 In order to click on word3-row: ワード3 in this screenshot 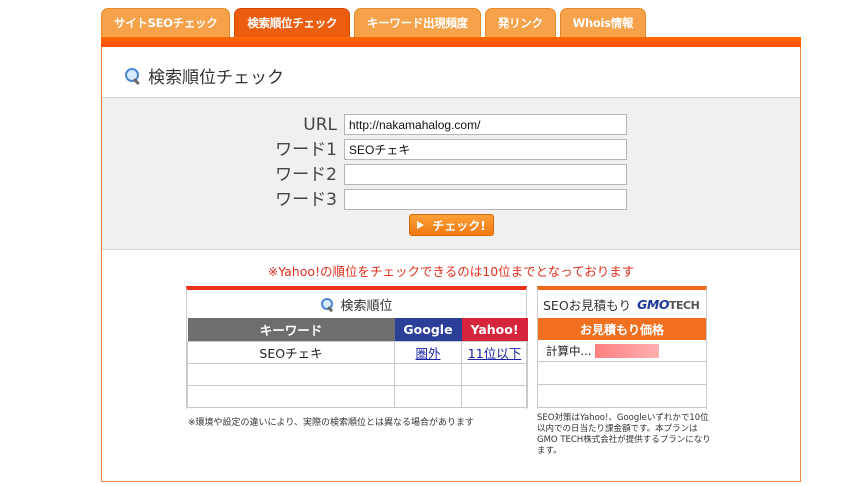, I will do `click(451, 200)`.